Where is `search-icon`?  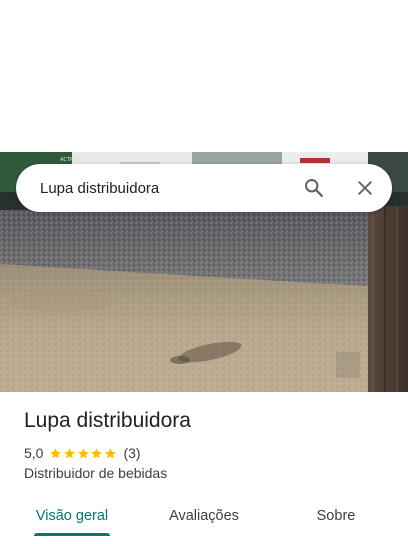
search-icon is located at coordinates (314, 188).